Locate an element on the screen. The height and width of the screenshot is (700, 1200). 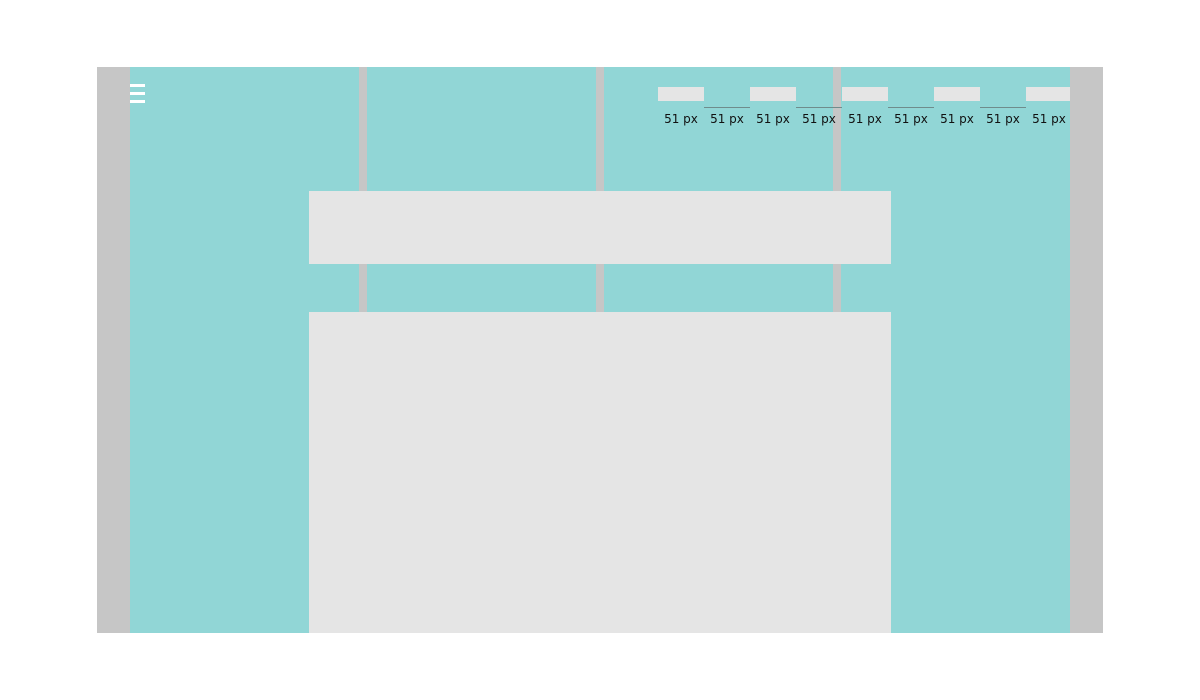
header-panel is located at coordinates (600, 227).